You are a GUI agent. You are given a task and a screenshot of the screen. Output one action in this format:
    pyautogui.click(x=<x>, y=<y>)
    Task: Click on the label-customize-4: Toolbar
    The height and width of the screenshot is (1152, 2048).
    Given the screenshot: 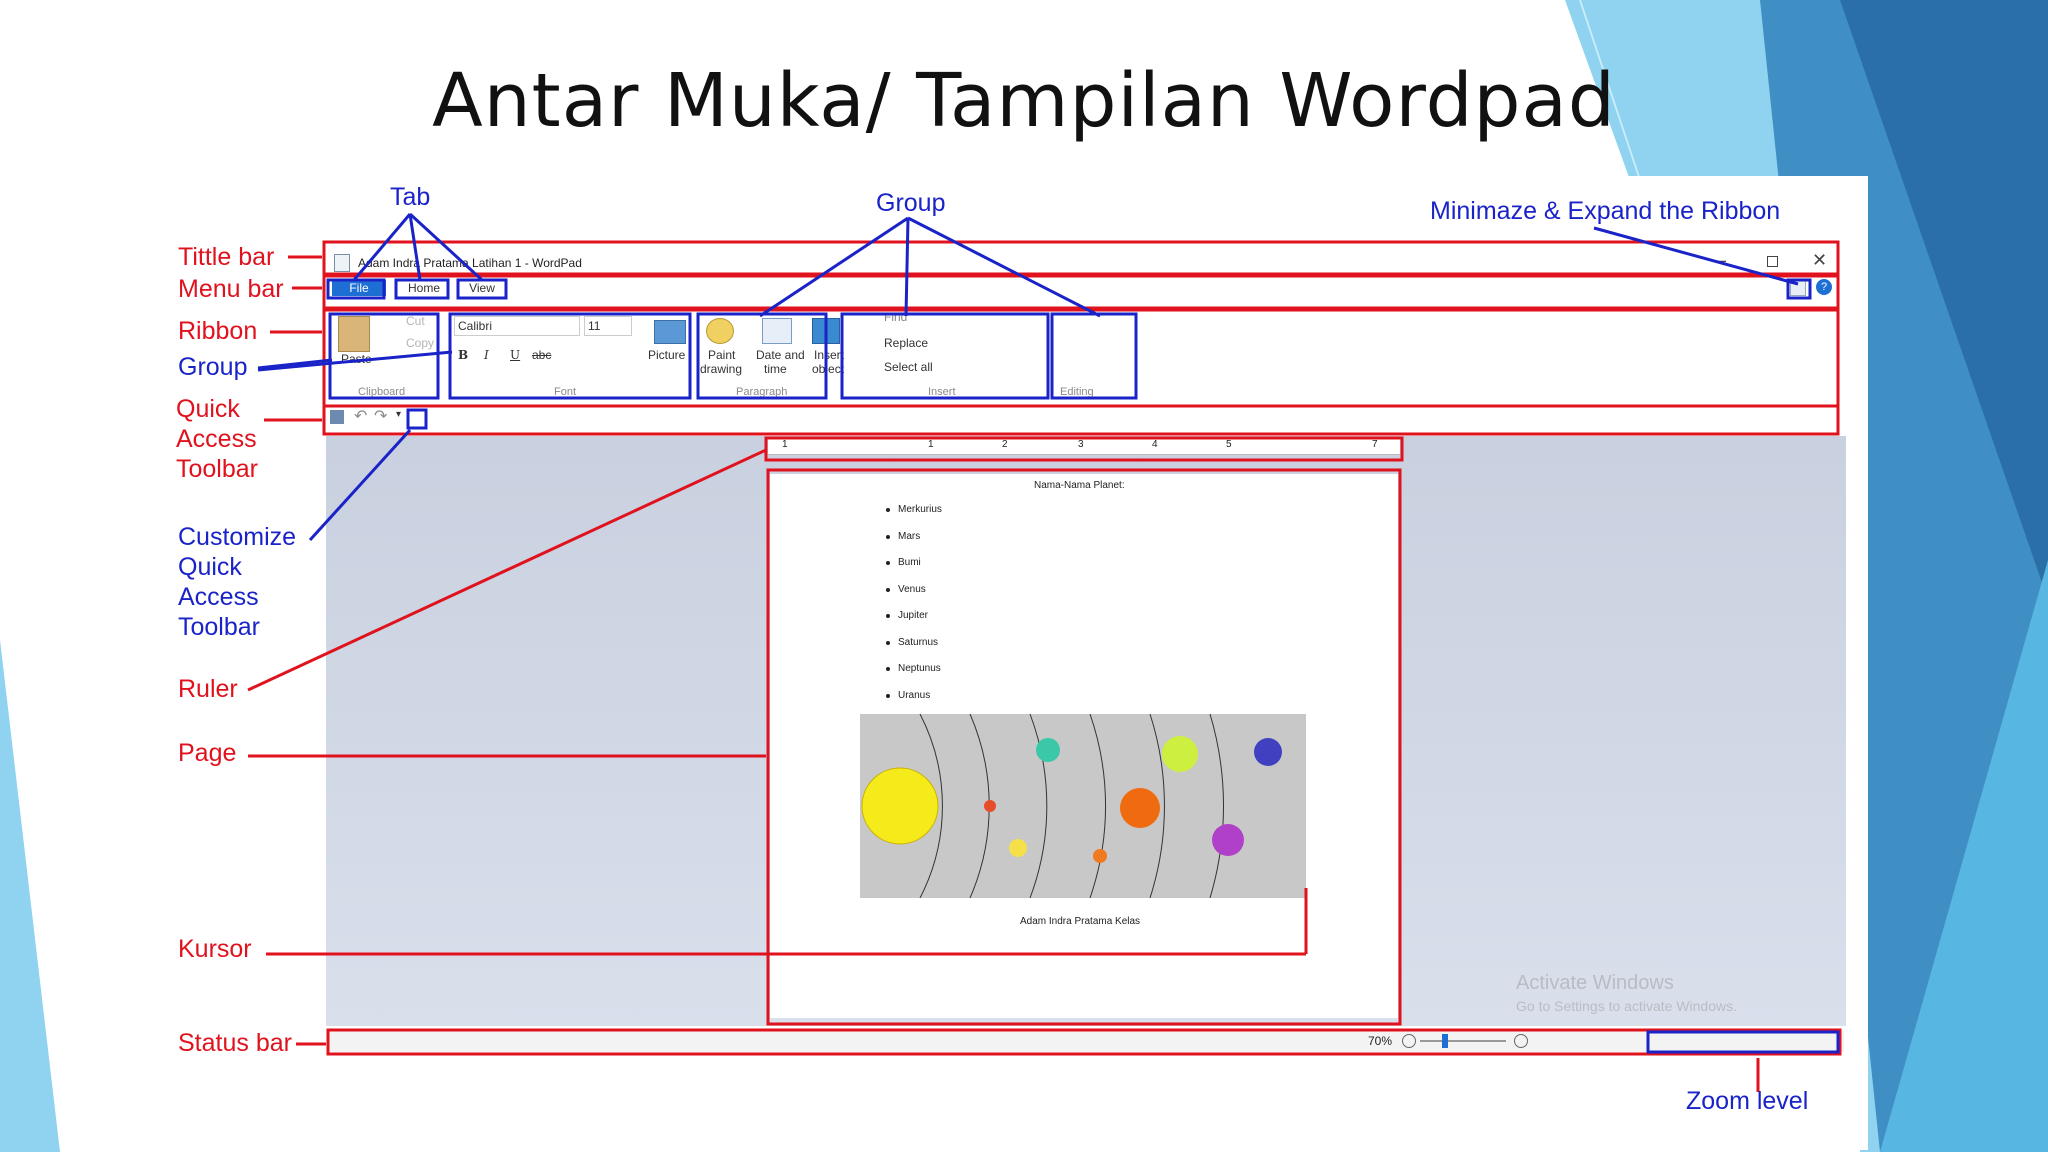 What is the action you would take?
    pyautogui.click(x=219, y=627)
    